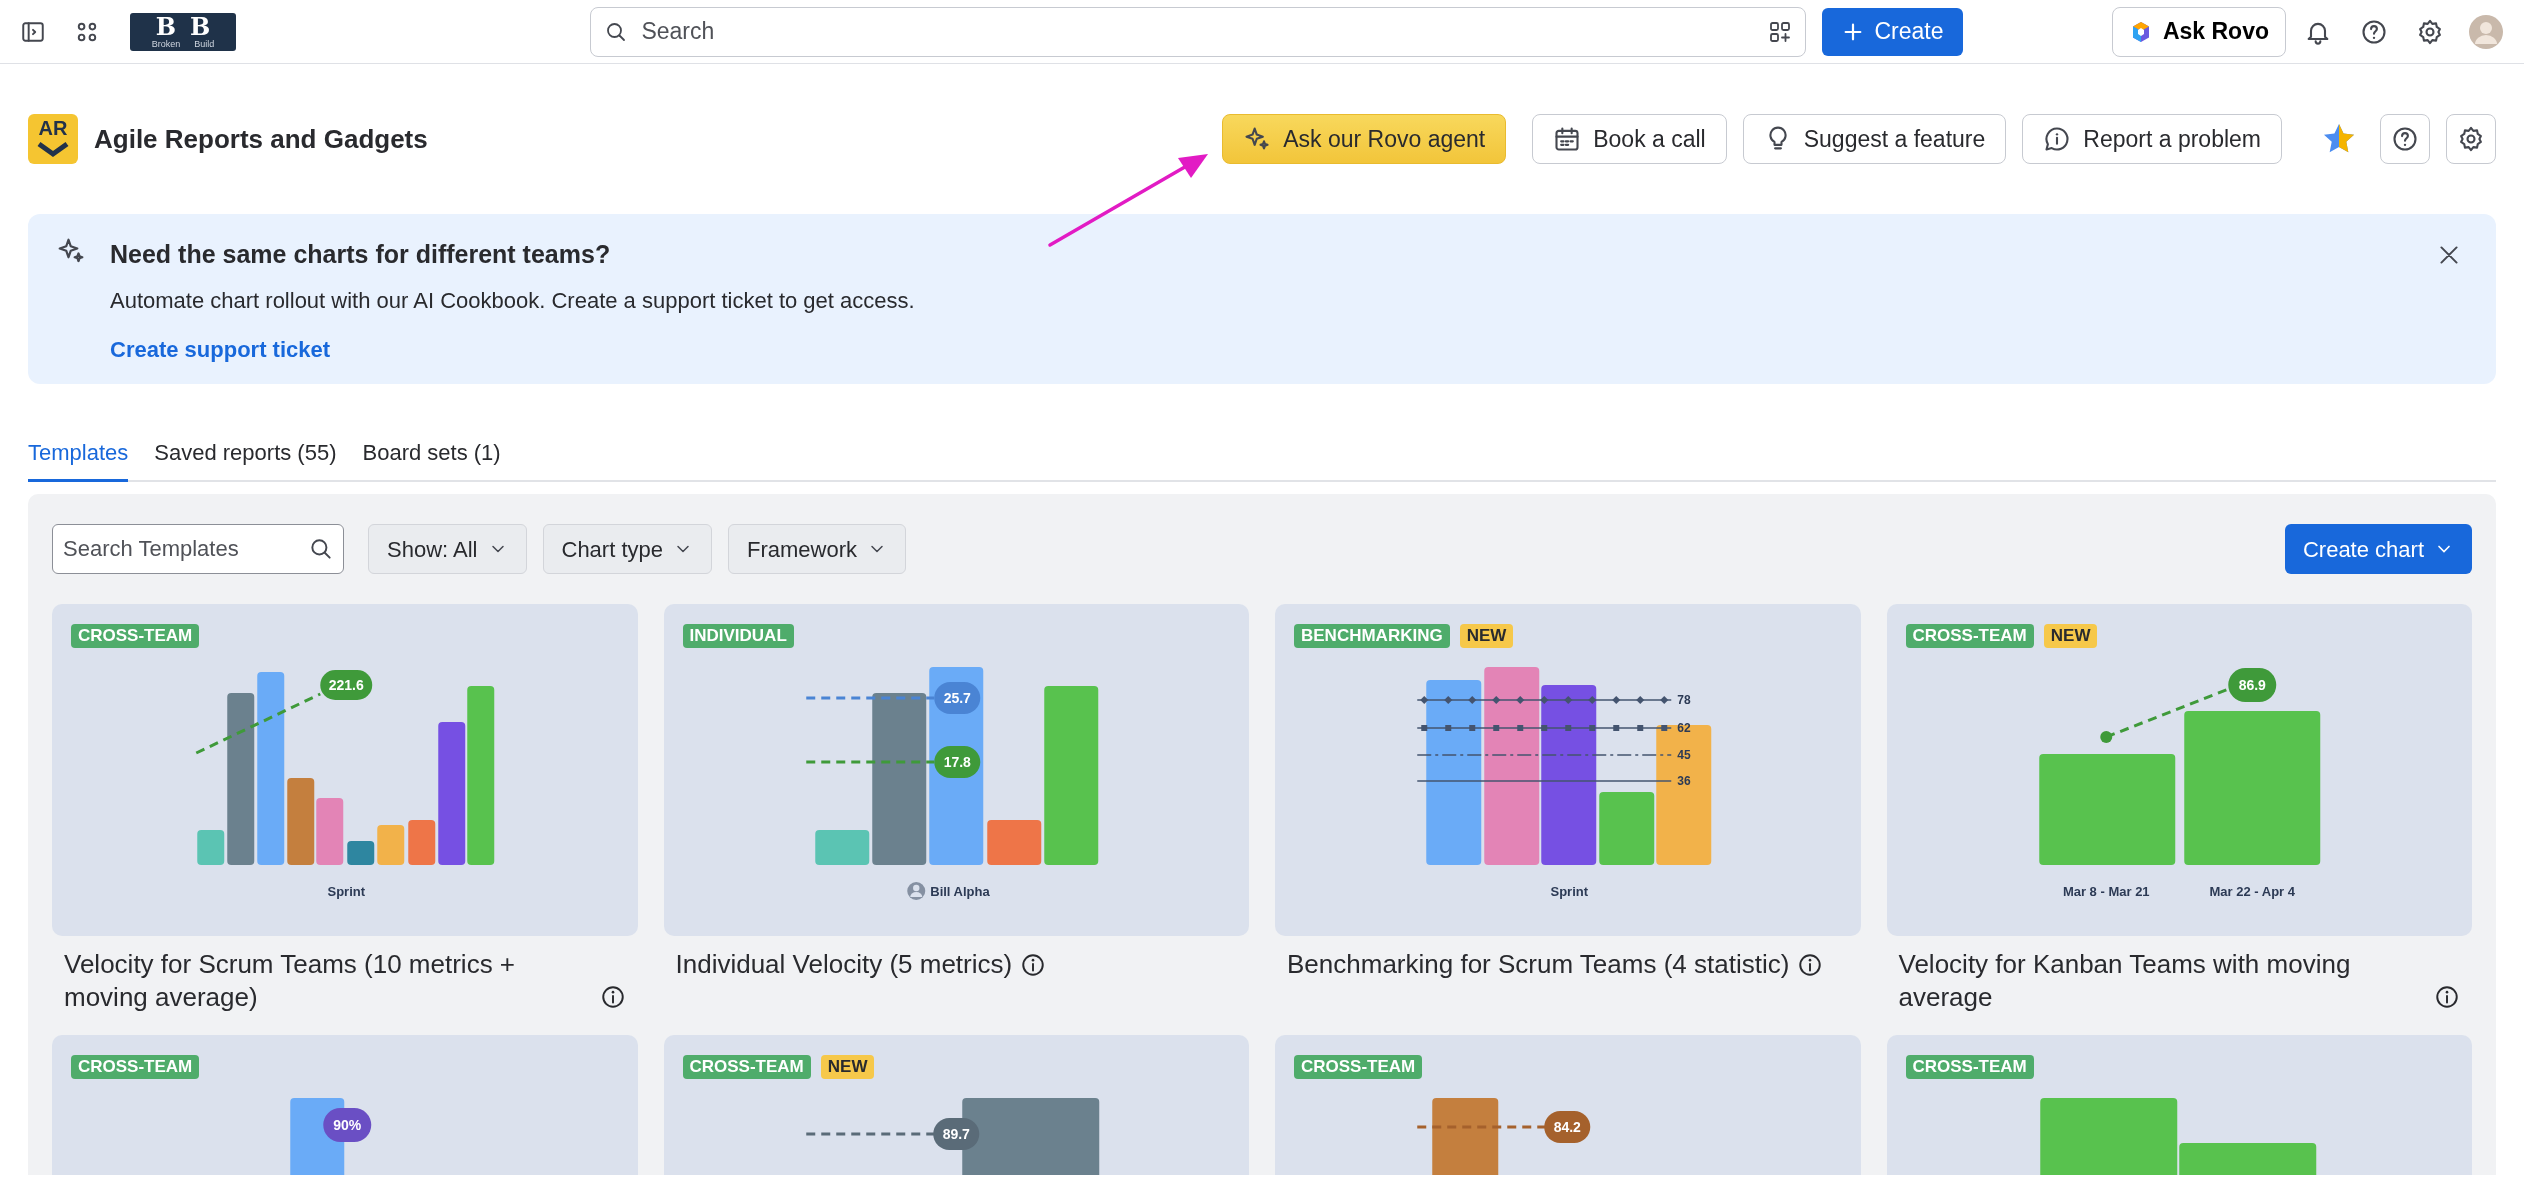 The image size is (2524, 1178). I want to click on axis-label: 36, so click(1684, 781).